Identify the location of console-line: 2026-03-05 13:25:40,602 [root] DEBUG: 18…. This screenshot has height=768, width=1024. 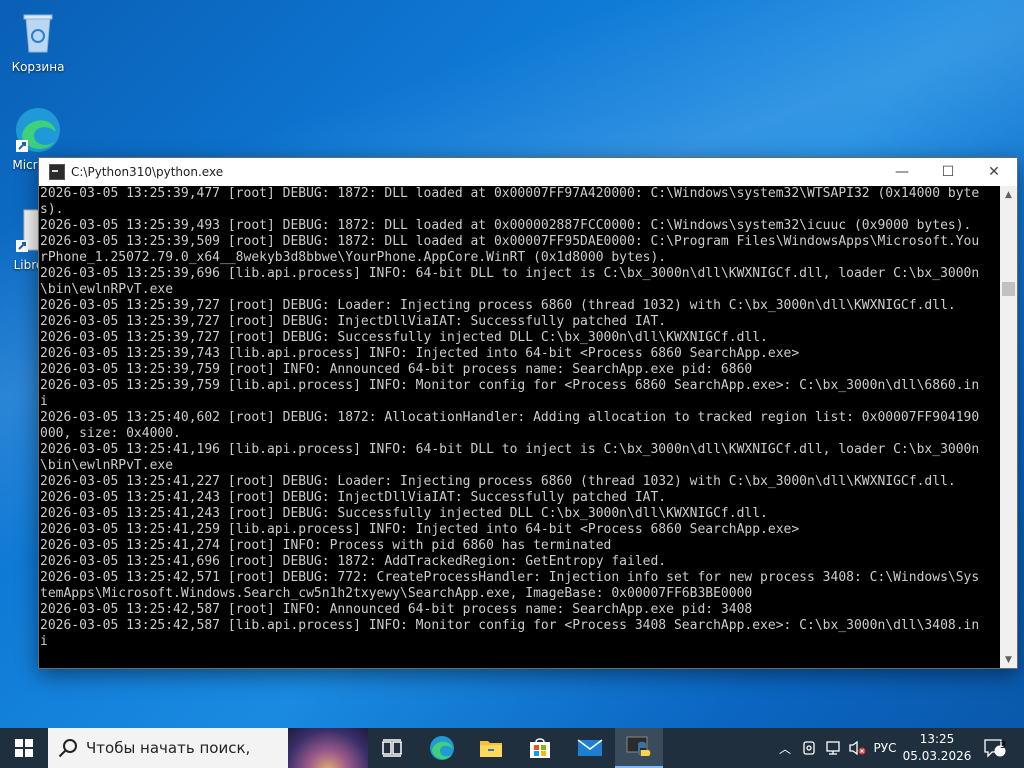
(510, 417).